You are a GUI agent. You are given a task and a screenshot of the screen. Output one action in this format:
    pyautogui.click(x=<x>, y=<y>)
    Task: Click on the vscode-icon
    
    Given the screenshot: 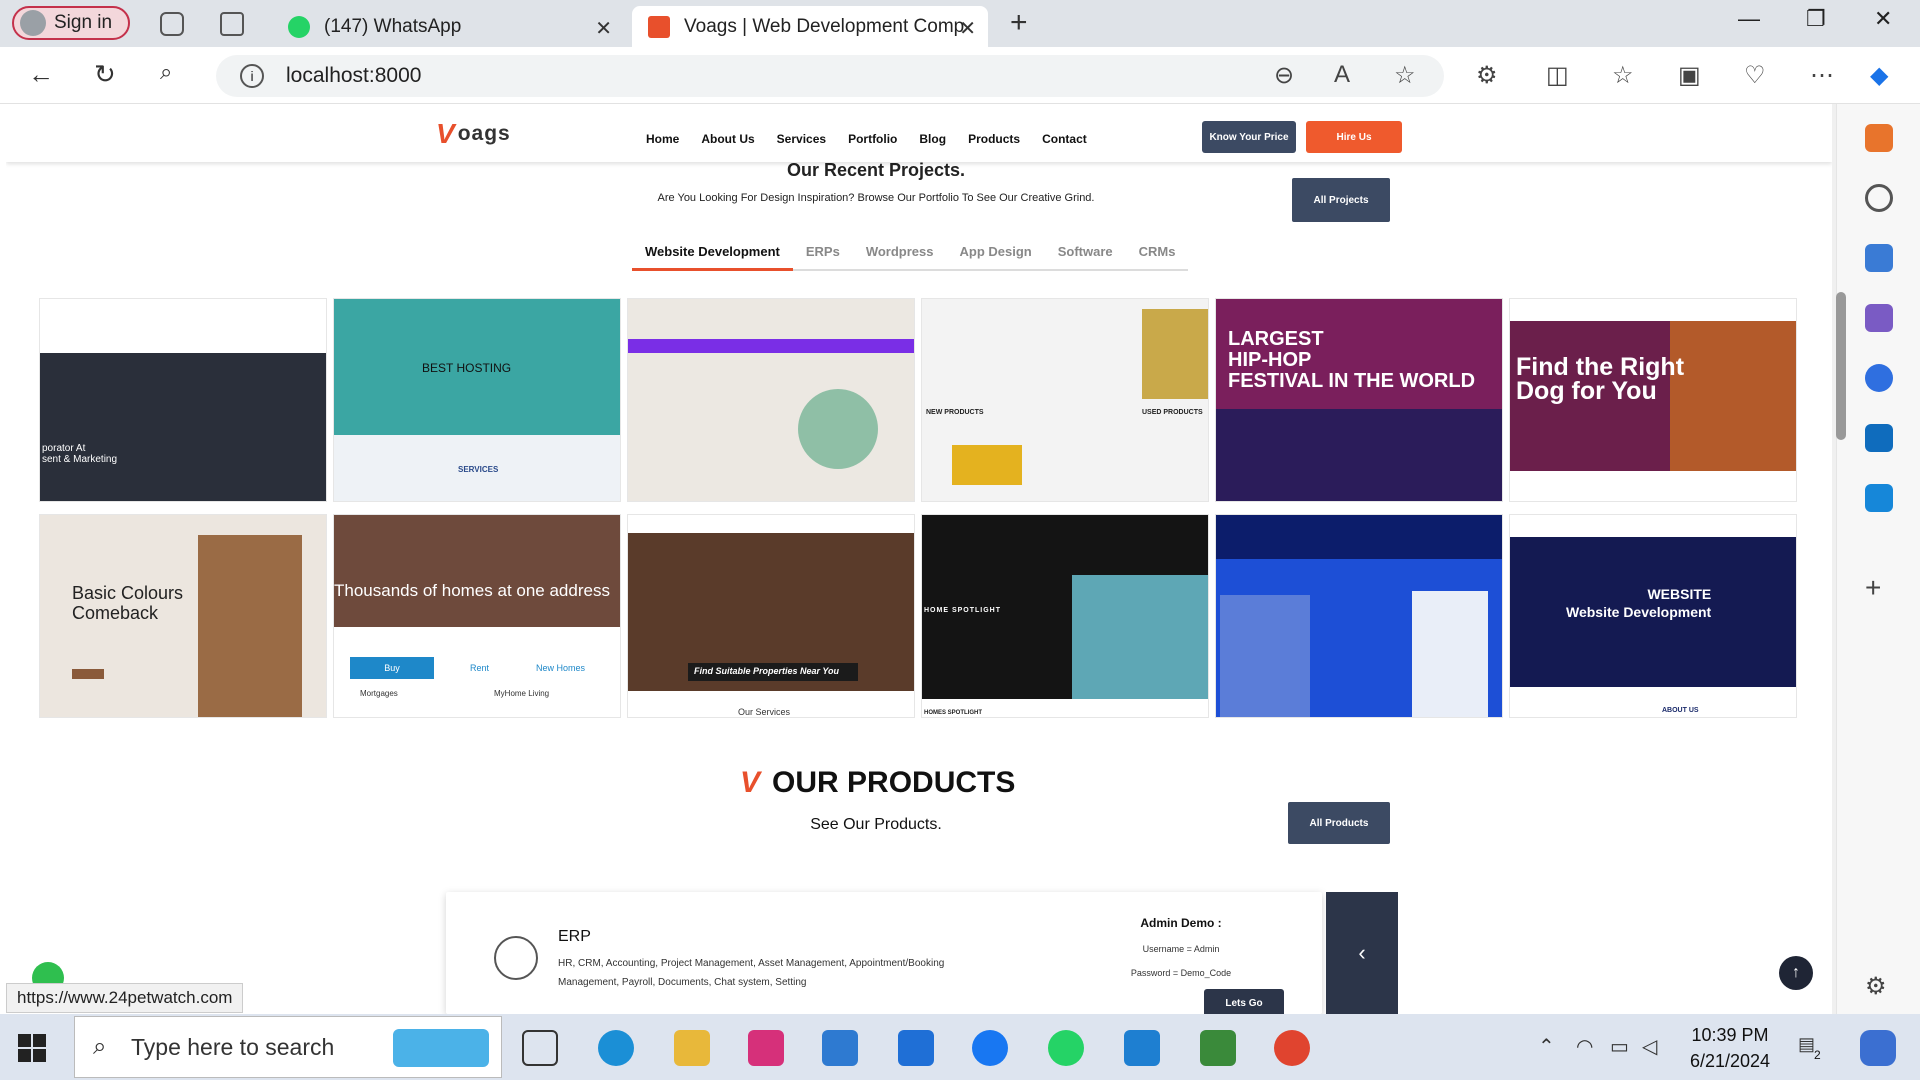 What is the action you would take?
    pyautogui.click(x=1142, y=1048)
    